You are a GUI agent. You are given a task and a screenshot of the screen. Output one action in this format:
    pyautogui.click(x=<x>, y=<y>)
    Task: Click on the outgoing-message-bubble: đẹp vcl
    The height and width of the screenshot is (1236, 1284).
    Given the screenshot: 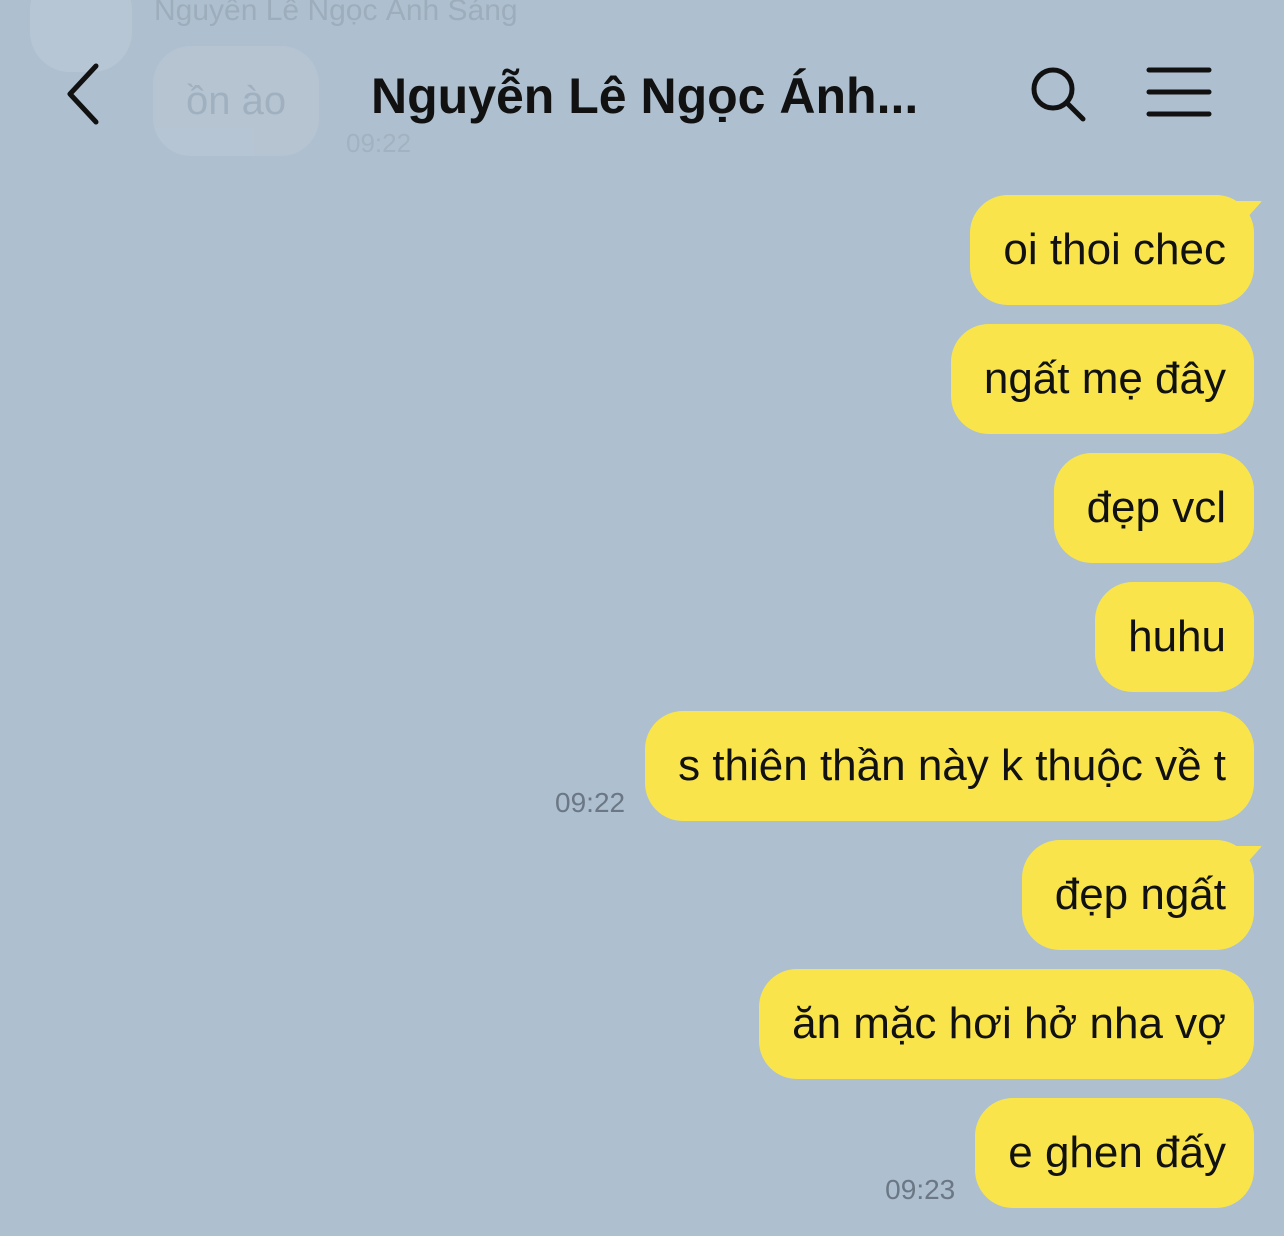 What is the action you would take?
    pyautogui.click(x=1153, y=508)
    